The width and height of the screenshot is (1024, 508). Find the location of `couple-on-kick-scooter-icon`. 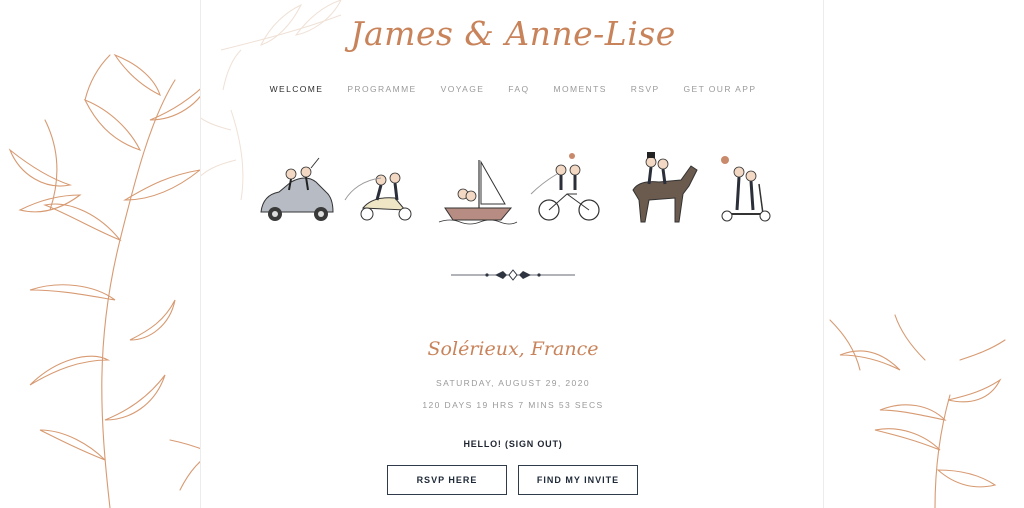

couple-on-kick-scooter-icon is located at coordinates (746, 189).